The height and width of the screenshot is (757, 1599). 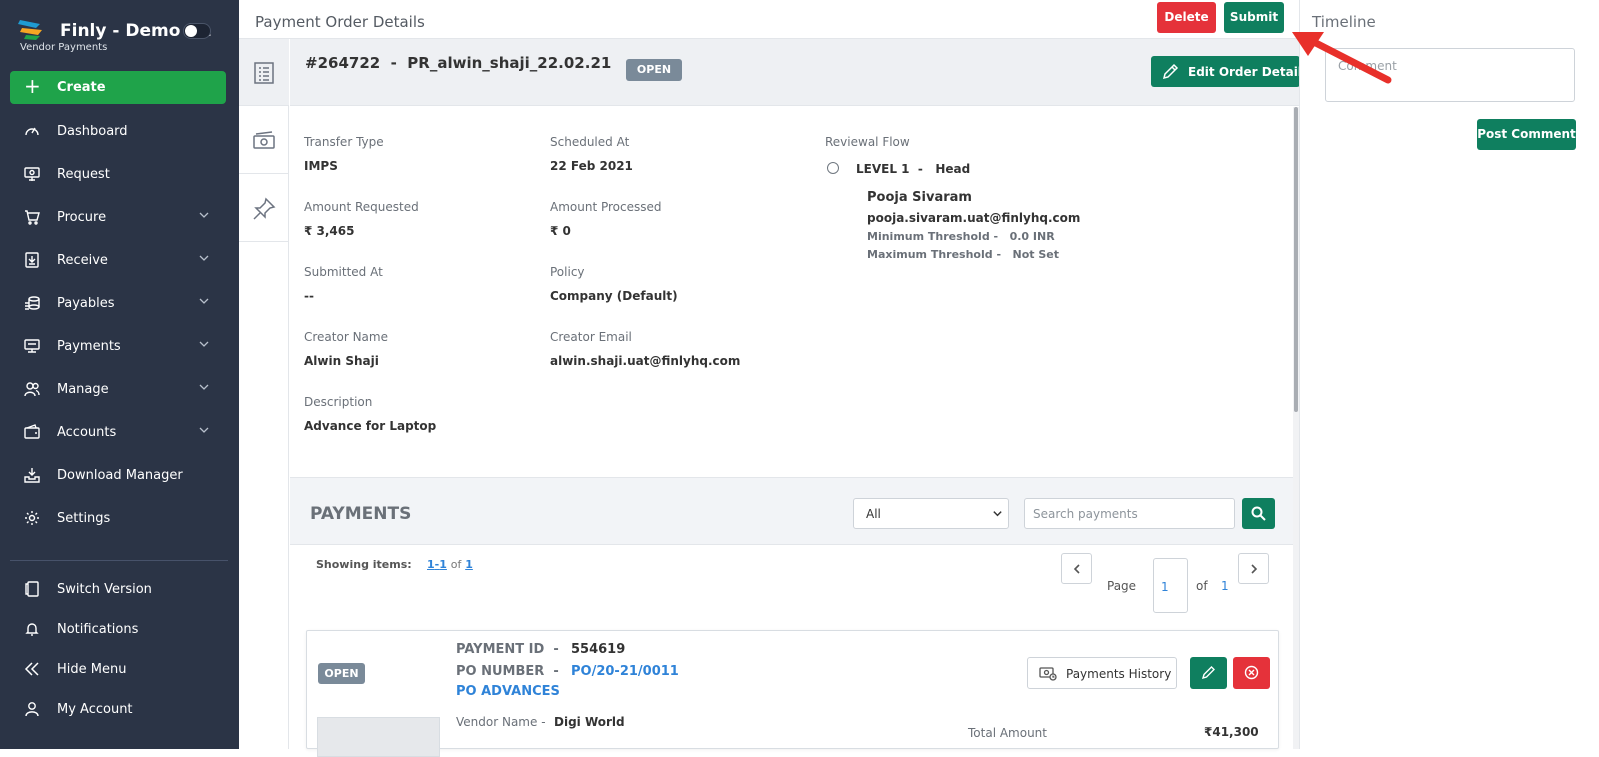 What do you see at coordinates (1254, 17) in the screenshot?
I see `submit-button: Submit` at bounding box center [1254, 17].